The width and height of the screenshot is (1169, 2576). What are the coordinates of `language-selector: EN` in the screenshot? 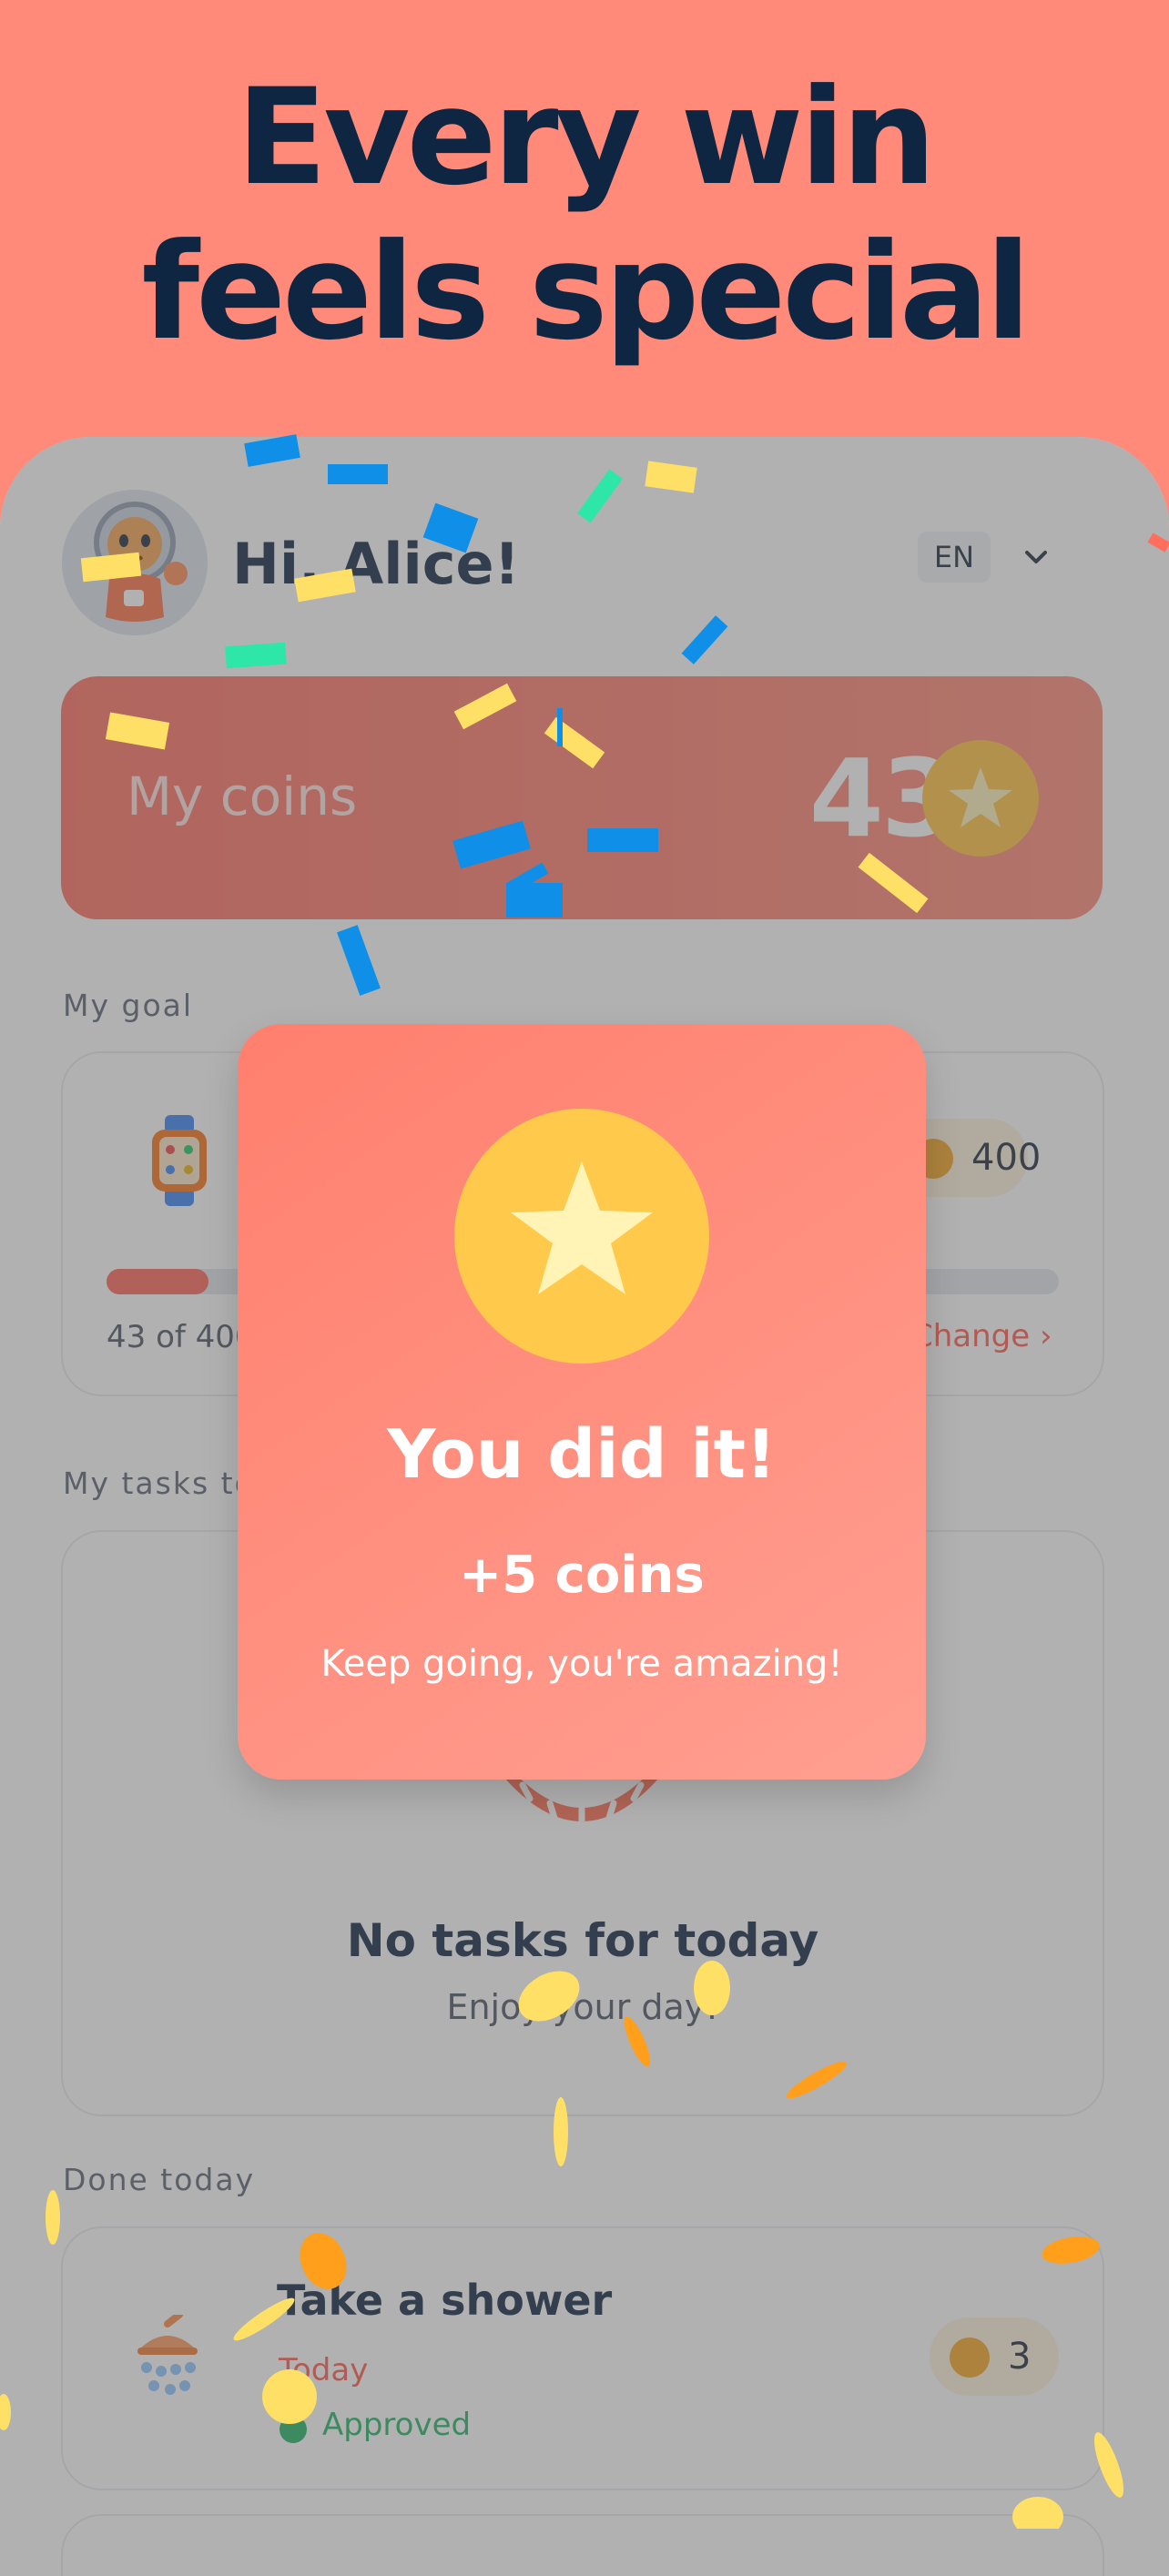 It's located at (954, 557).